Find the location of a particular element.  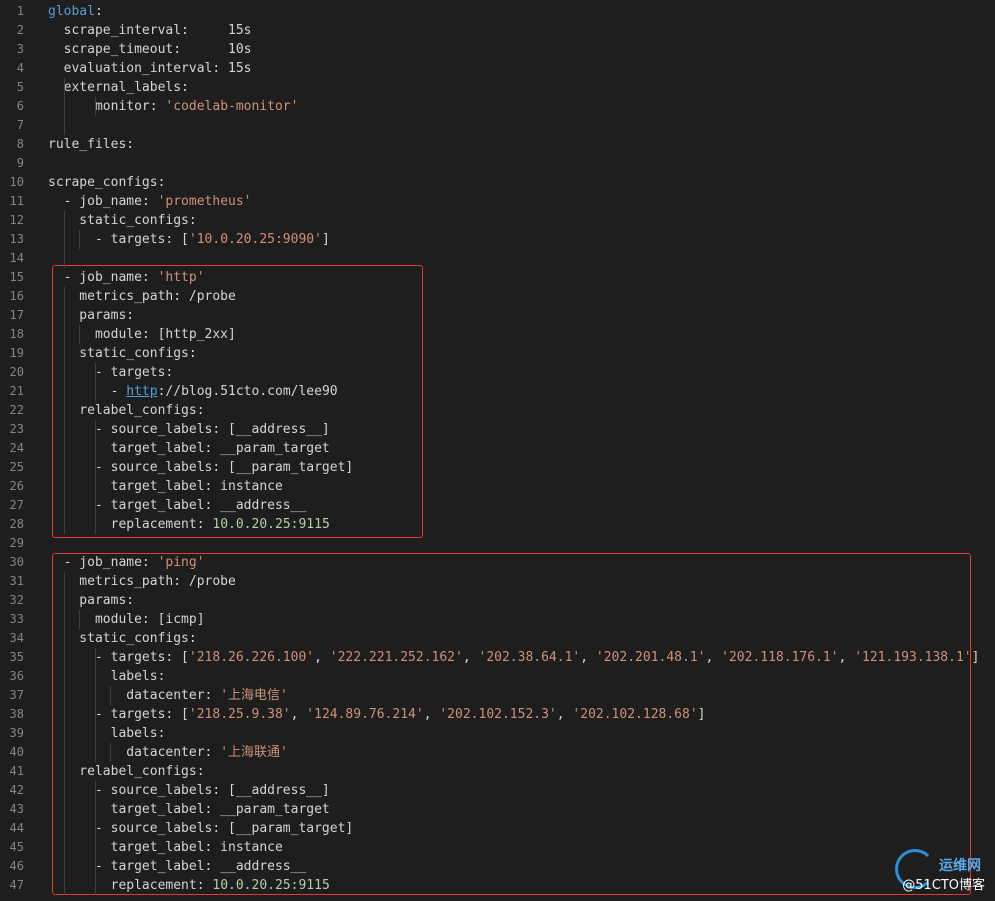

string-token: 'prometheus' is located at coordinates (204, 201).